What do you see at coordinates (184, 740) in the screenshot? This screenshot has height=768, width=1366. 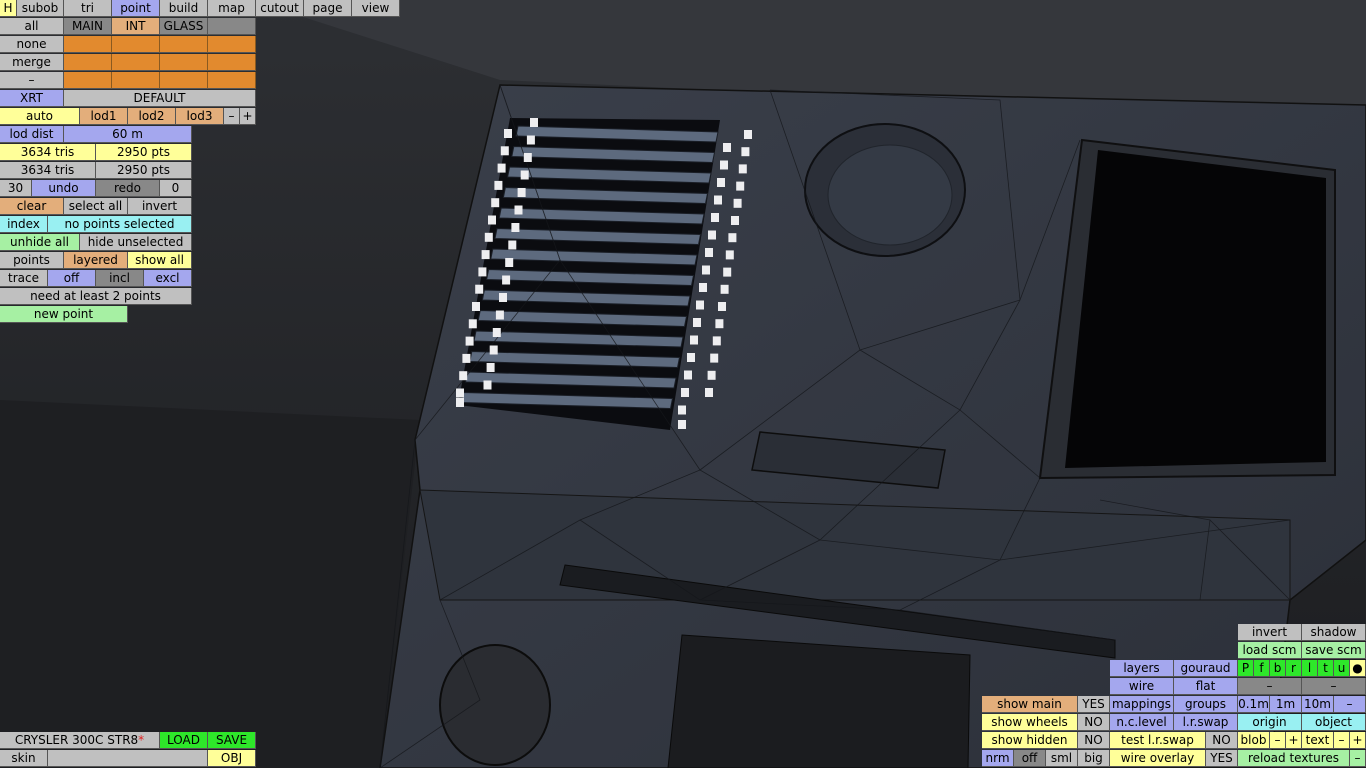 I see `load-button: LOAD` at bounding box center [184, 740].